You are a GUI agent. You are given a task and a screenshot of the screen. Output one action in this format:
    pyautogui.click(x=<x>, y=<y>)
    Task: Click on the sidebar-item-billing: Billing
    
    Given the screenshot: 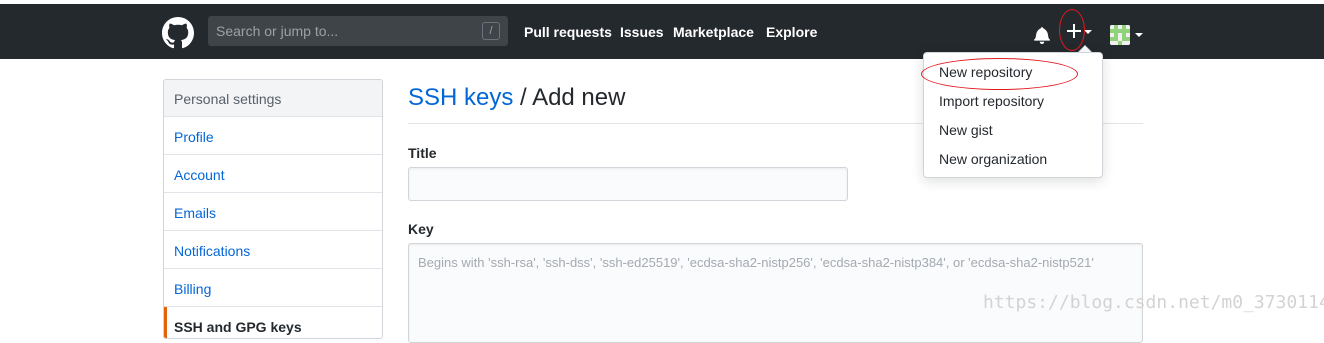 What is the action you would take?
    pyautogui.click(x=273, y=288)
    